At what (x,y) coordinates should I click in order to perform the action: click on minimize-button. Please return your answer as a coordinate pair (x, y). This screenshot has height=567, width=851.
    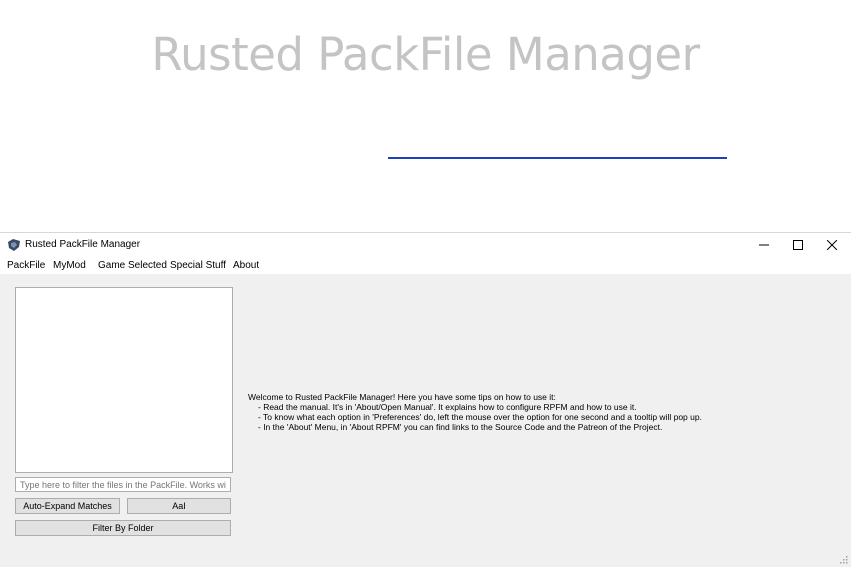
    Looking at the image, I should click on (764, 245).